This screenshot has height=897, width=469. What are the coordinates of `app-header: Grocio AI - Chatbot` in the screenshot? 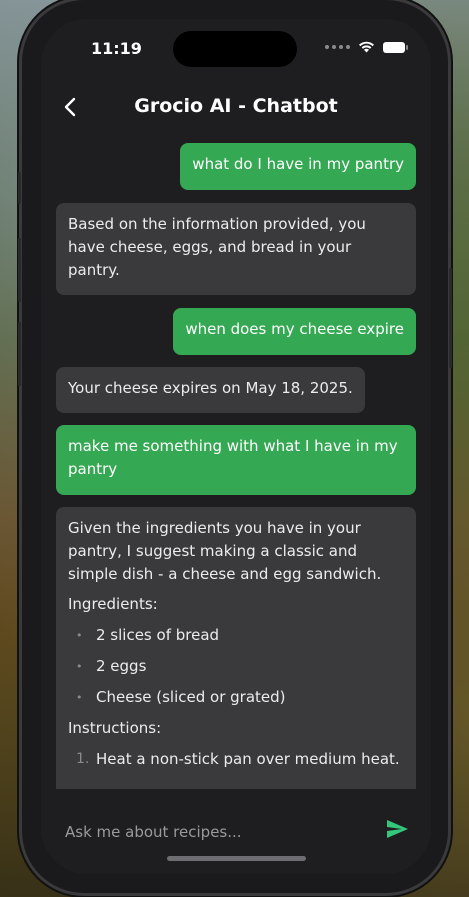 It's located at (236, 106).